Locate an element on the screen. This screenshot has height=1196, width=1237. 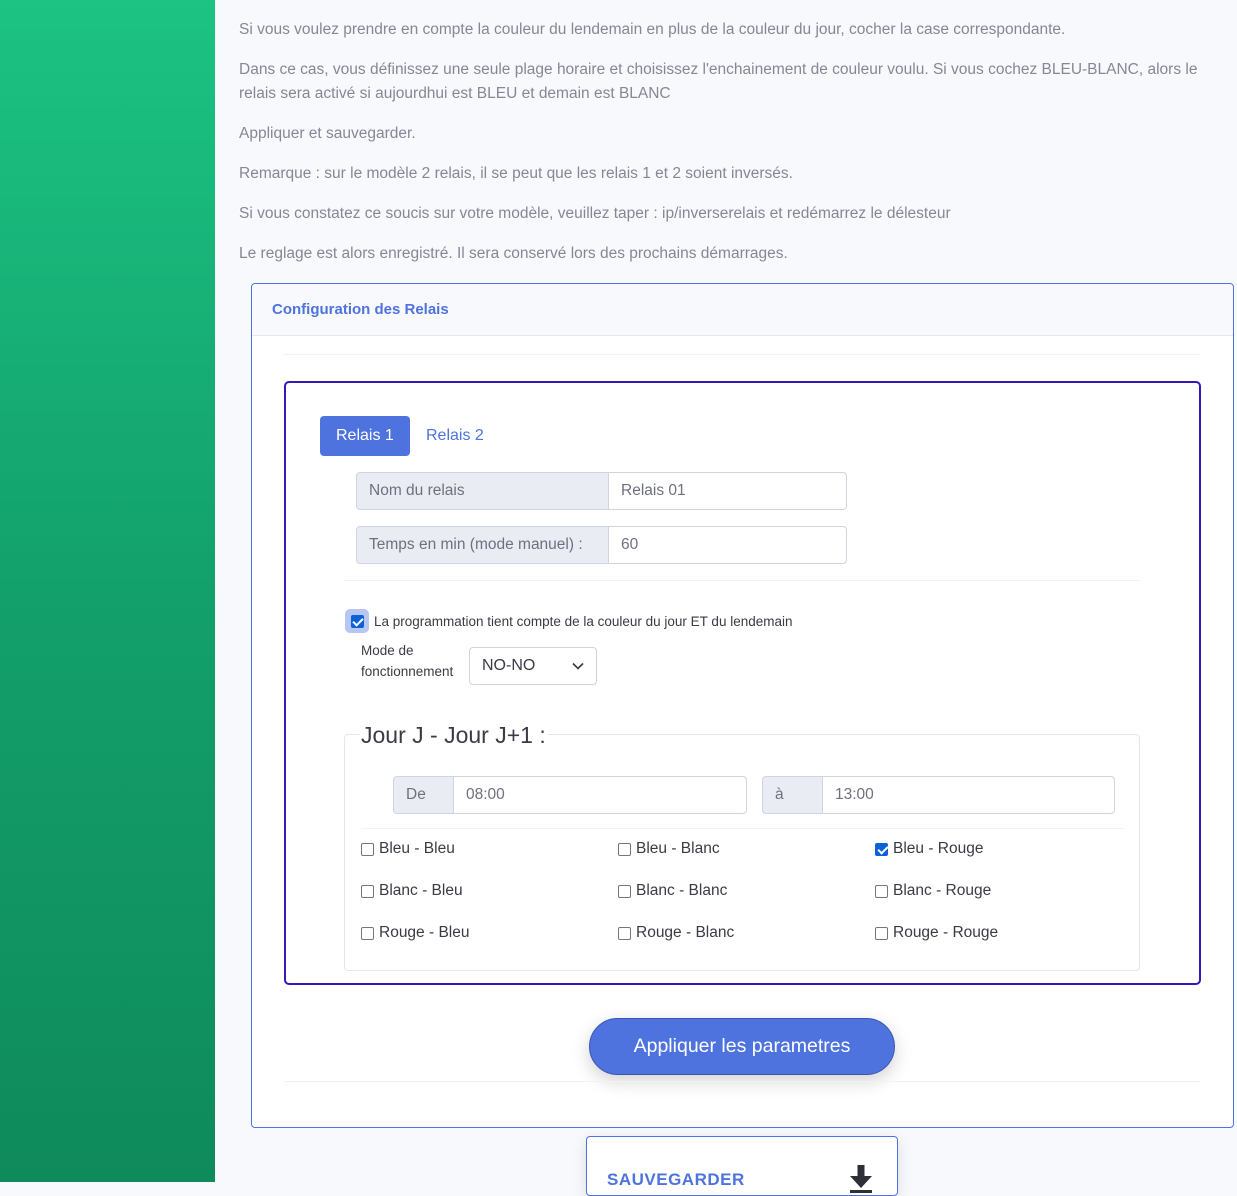
from-time-input: 08:00 is located at coordinates (600, 795).